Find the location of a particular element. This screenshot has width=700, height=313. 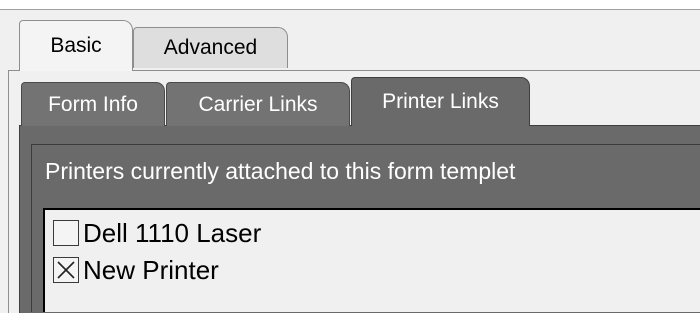

checked-checkbox-icon is located at coordinates (66, 270).